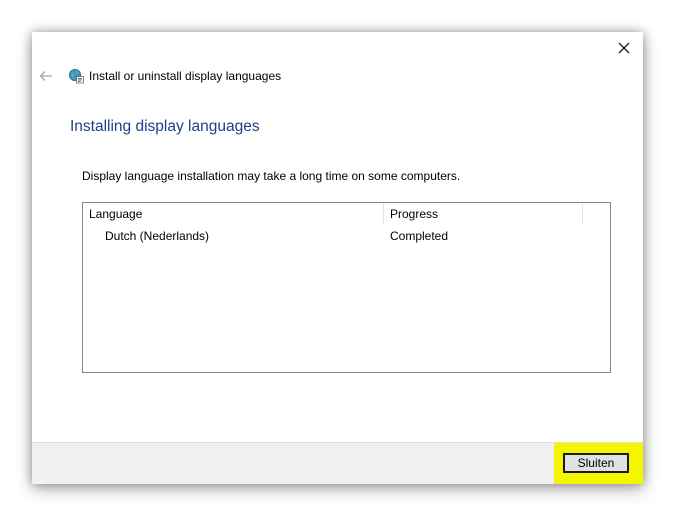 The image size is (675, 516). I want to click on window-title: Install or uninstall display languages, so click(185, 76).